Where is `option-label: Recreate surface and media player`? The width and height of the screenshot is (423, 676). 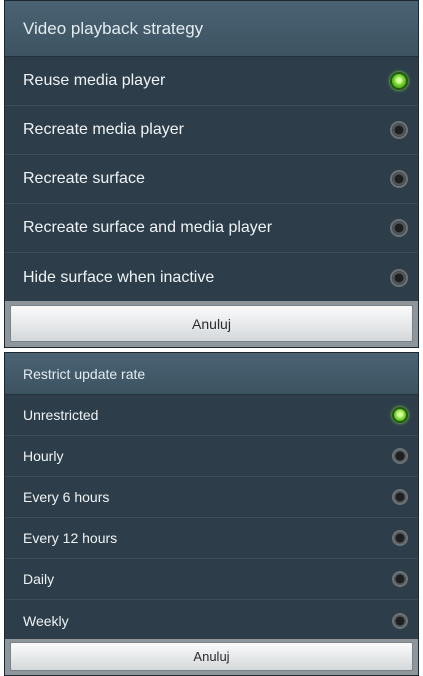 option-label: Recreate surface and media player is located at coordinates (148, 227).